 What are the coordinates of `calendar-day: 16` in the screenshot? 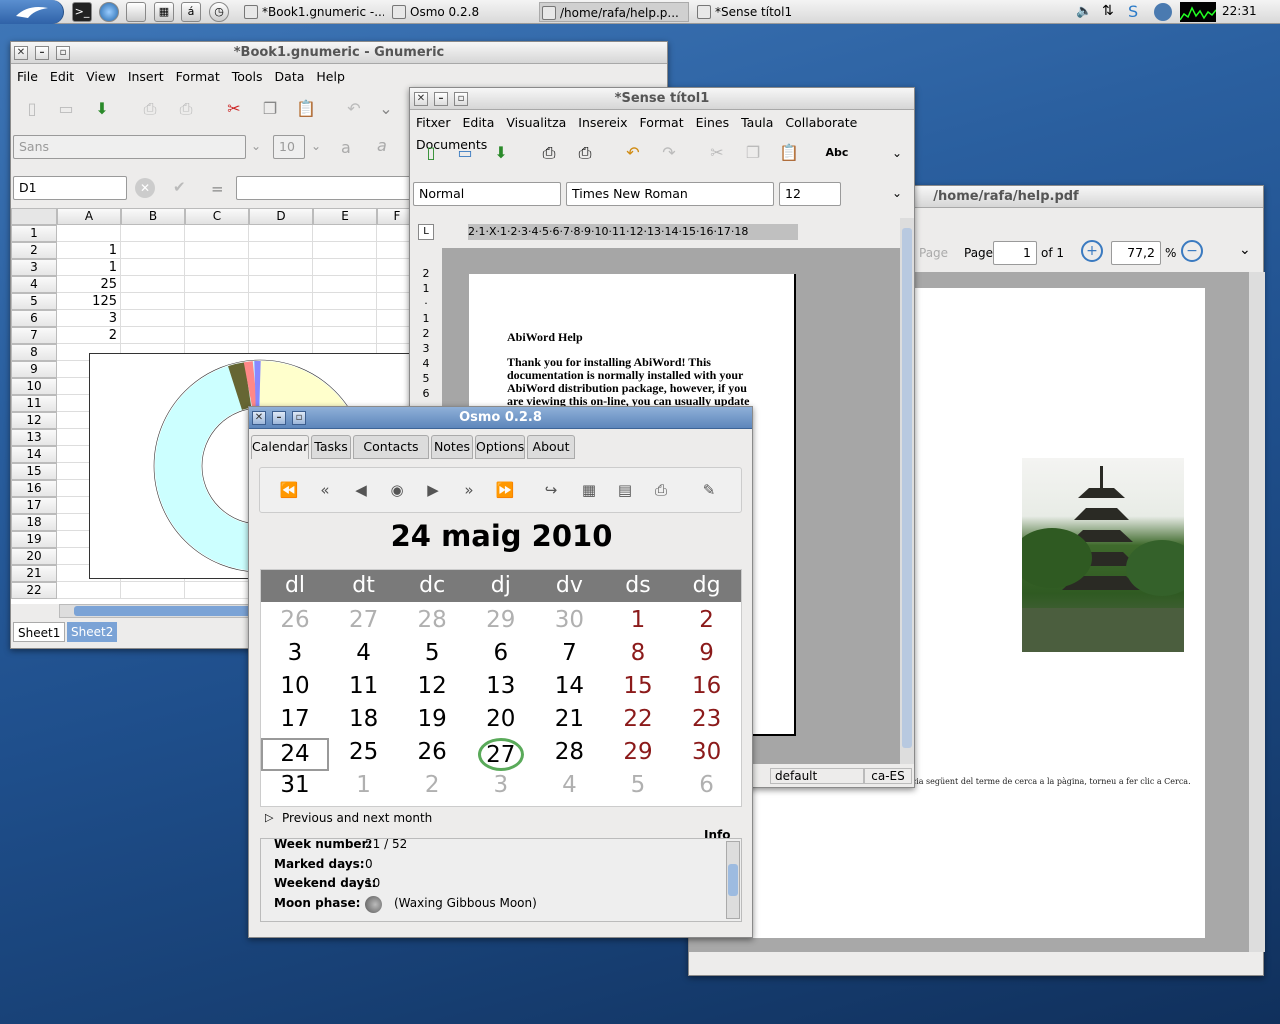 It's located at (707, 688).